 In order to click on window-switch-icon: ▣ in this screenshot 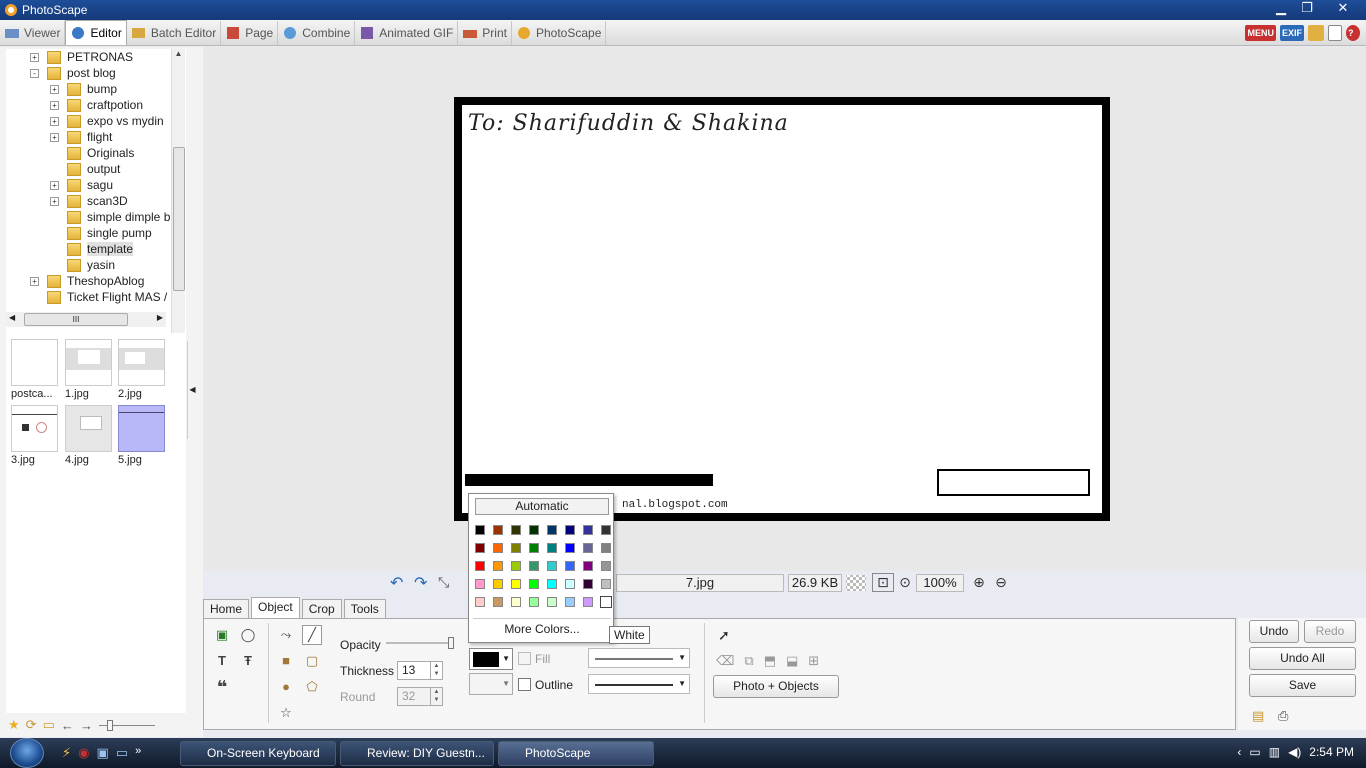, I will do `click(102, 753)`.